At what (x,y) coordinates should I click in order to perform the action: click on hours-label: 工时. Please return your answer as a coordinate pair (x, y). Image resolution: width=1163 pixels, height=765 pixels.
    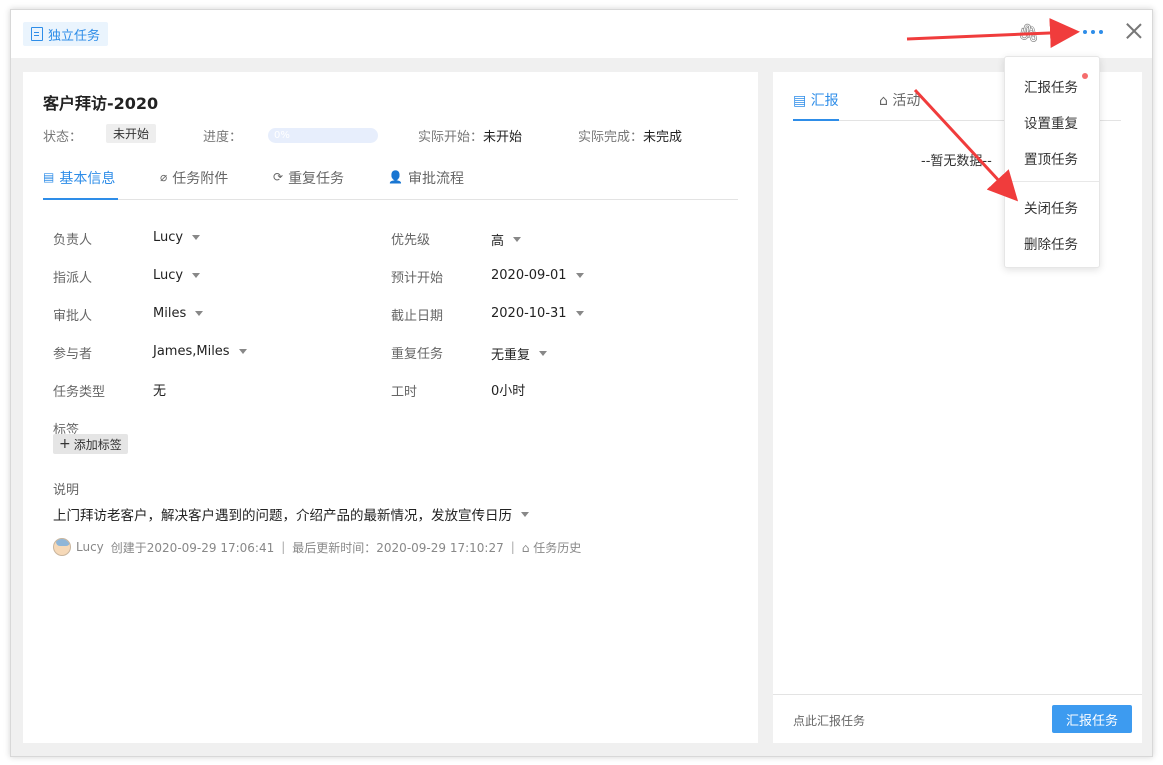
    Looking at the image, I should click on (404, 392).